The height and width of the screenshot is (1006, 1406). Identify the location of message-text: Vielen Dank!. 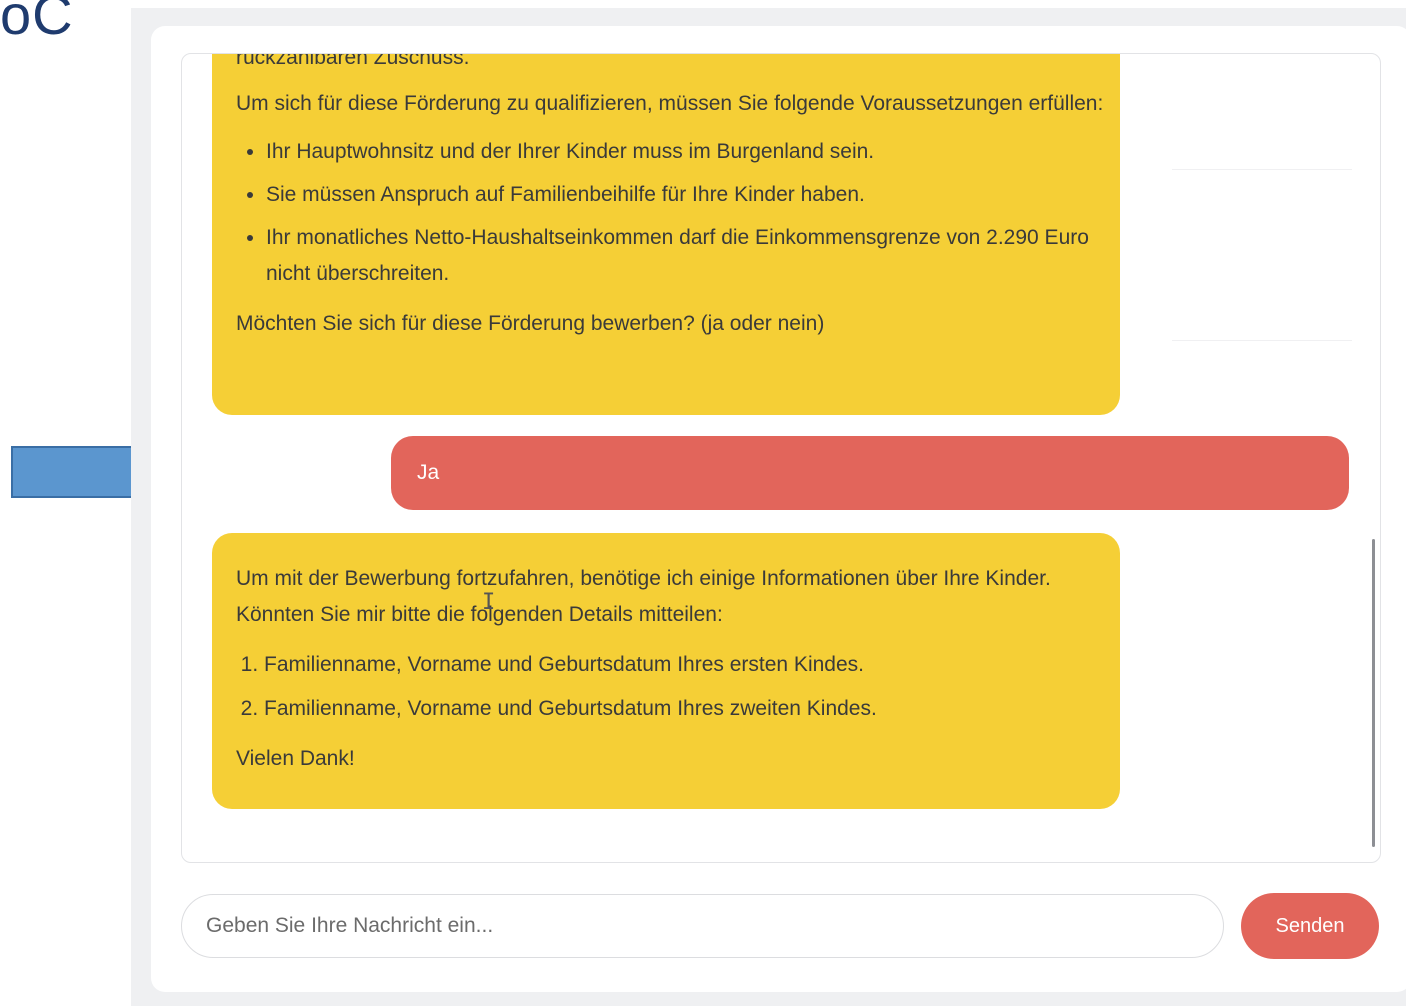
(295, 758).